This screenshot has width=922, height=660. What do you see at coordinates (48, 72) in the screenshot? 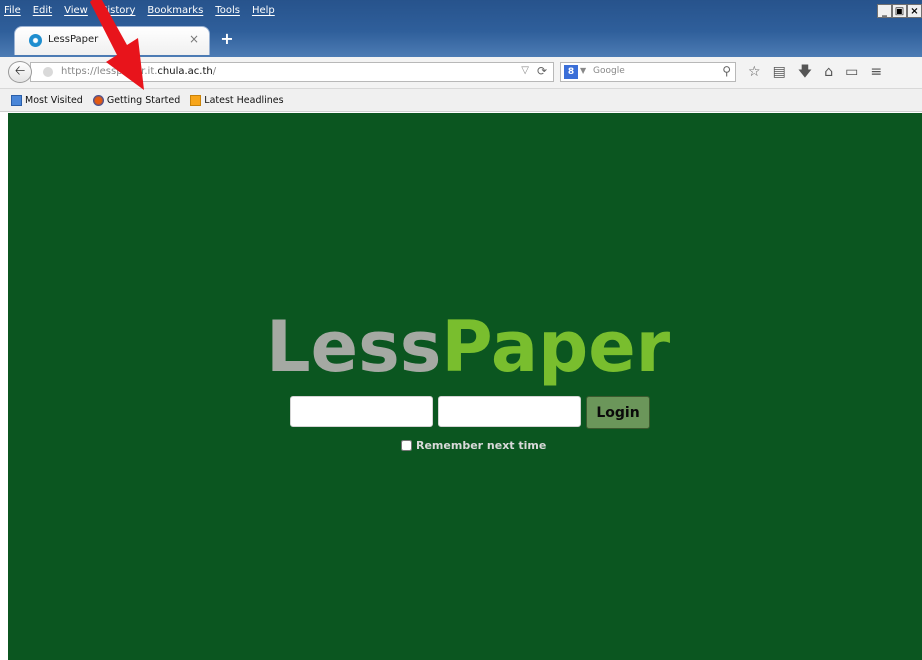
I see `globe-icon` at bounding box center [48, 72].